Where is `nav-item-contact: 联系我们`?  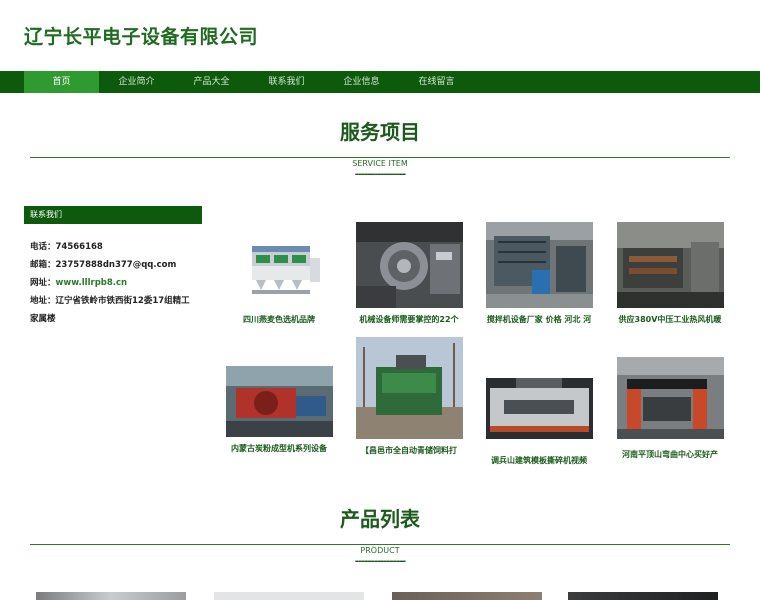
nav-item-contact: 联系我们 is located at coordinates (286, 82).